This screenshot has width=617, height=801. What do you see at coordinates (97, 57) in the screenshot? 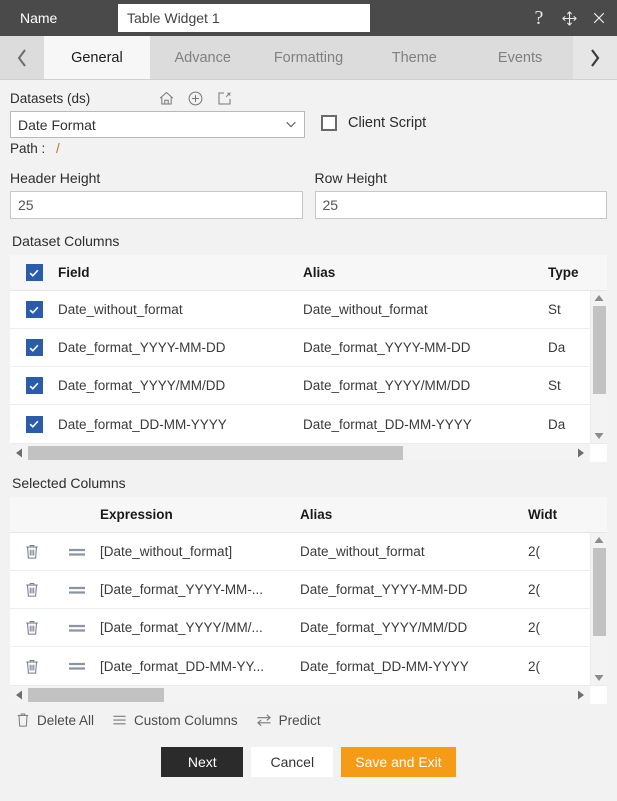
I see `tab-general: General` at bounding box center [97, 57].